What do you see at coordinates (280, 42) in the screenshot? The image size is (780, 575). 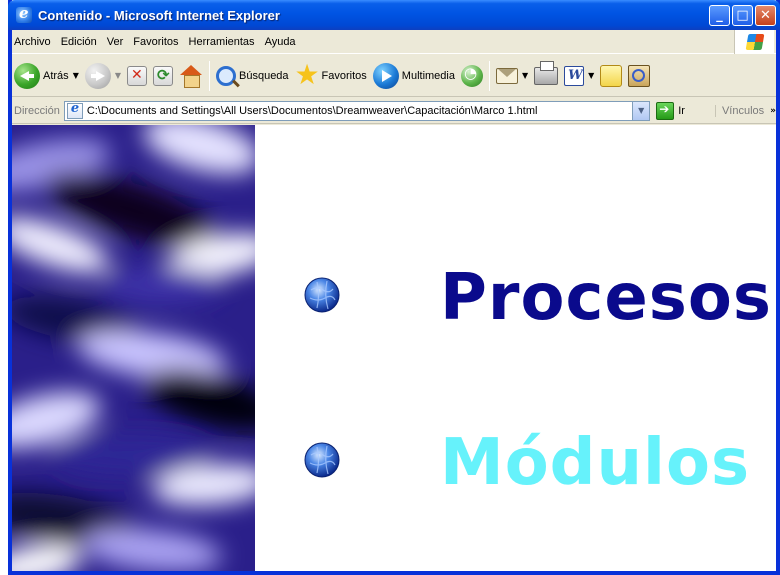 I see `menu-ayuda: Ayuda` at bounding box center [280, 42].